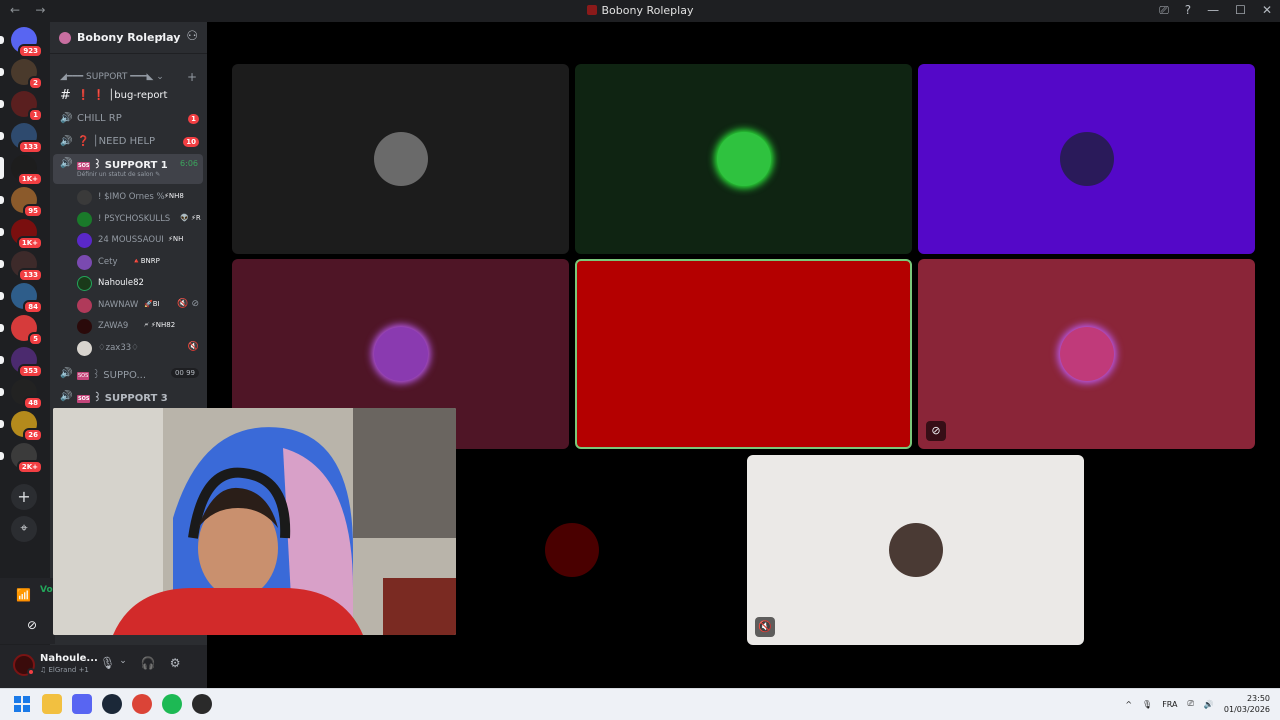 The height and width of the screenshot is (720, 1280). What do you see at coordinates (121, 283) in the screenshot?
I see `voice-user-name: Nahoule82` at bounding box center [121, 283].